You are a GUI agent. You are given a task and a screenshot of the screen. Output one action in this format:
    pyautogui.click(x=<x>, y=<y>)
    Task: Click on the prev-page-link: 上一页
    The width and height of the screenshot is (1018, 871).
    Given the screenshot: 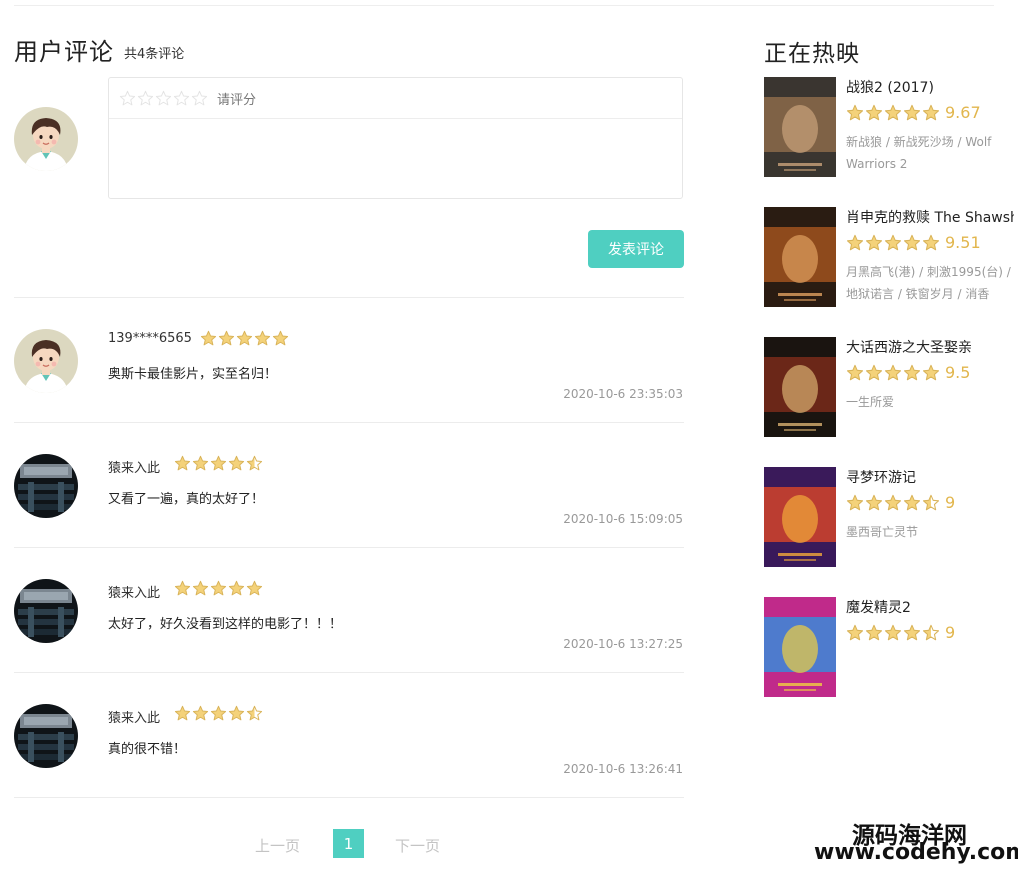 What is the action you would take?
    pyautogui.click(x=277, y=845)
    